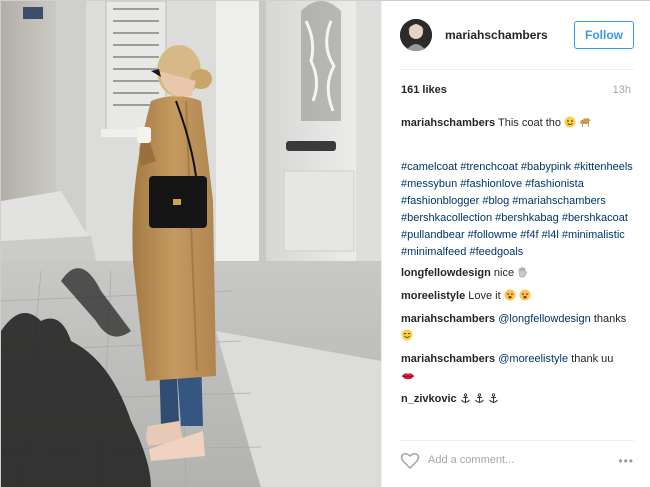  I want to click on caption-author: mariahschambers, so click(448, 123).